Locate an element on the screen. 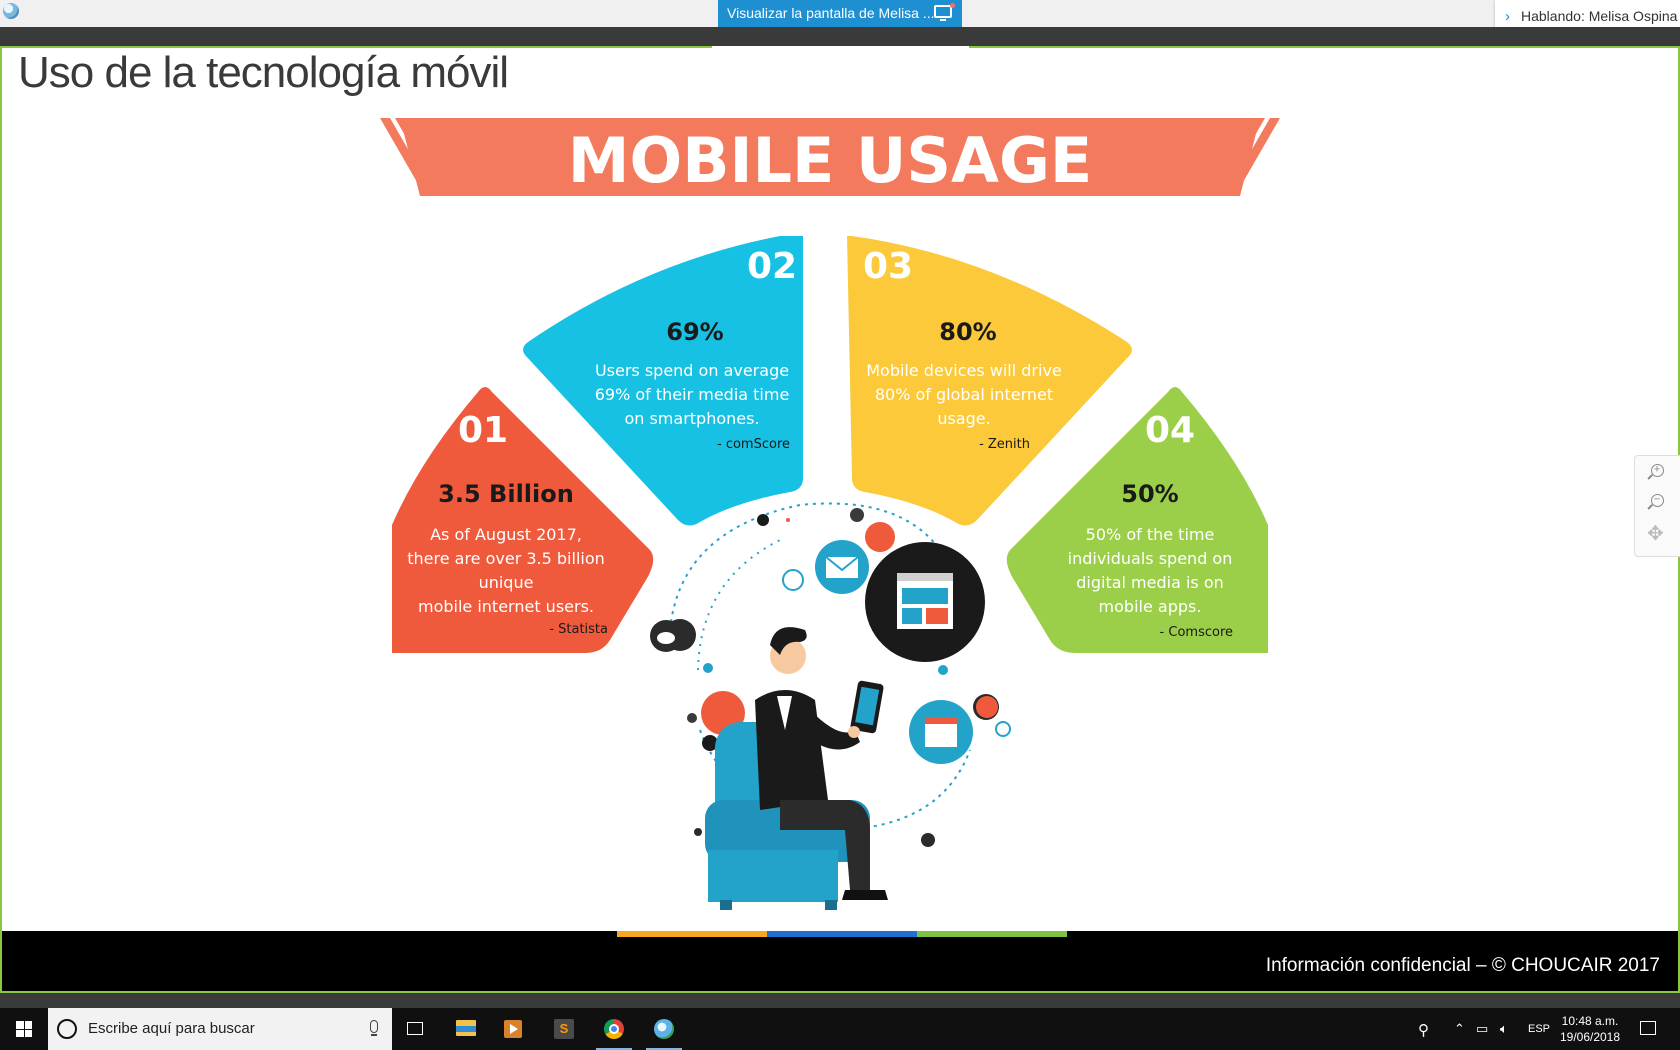  media-player-button is located at coordinates (514, 1029).